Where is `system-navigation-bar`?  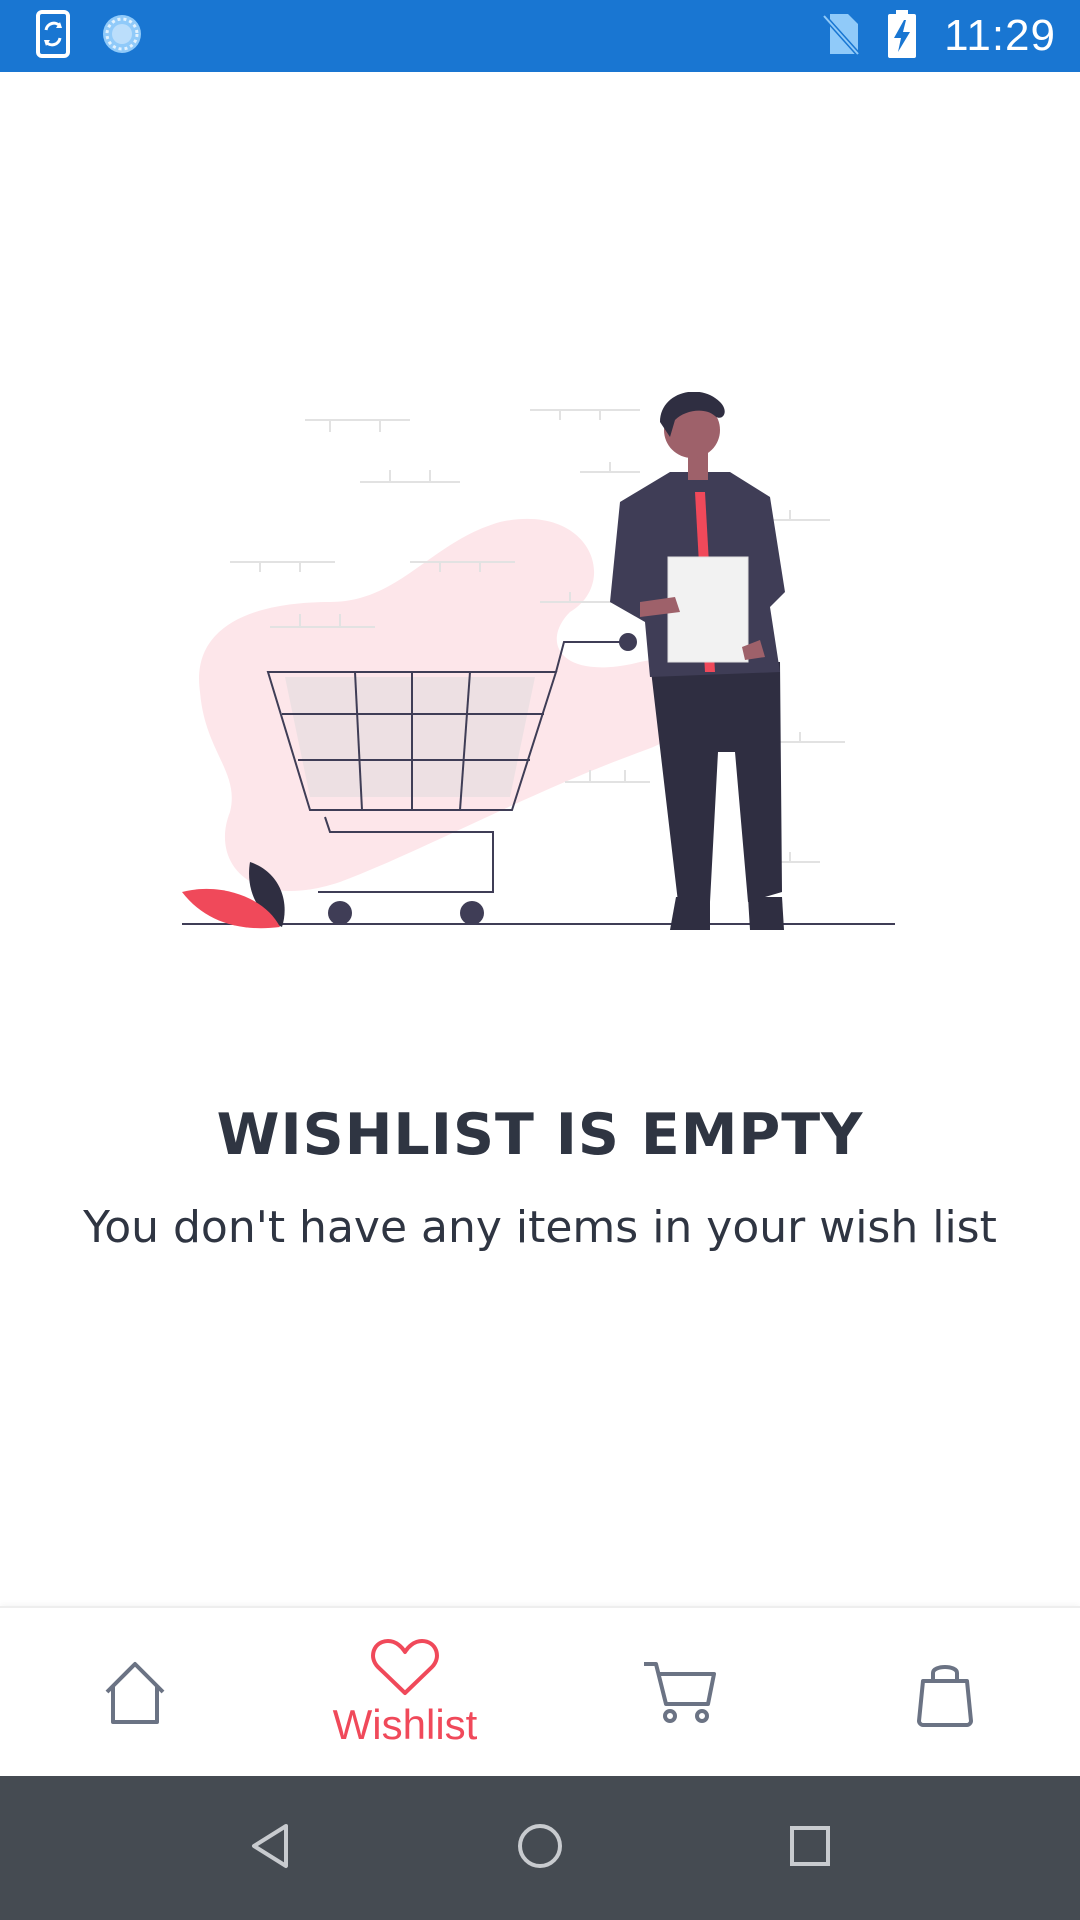 system-navigation-bar is located at coordinates (540, 1848).